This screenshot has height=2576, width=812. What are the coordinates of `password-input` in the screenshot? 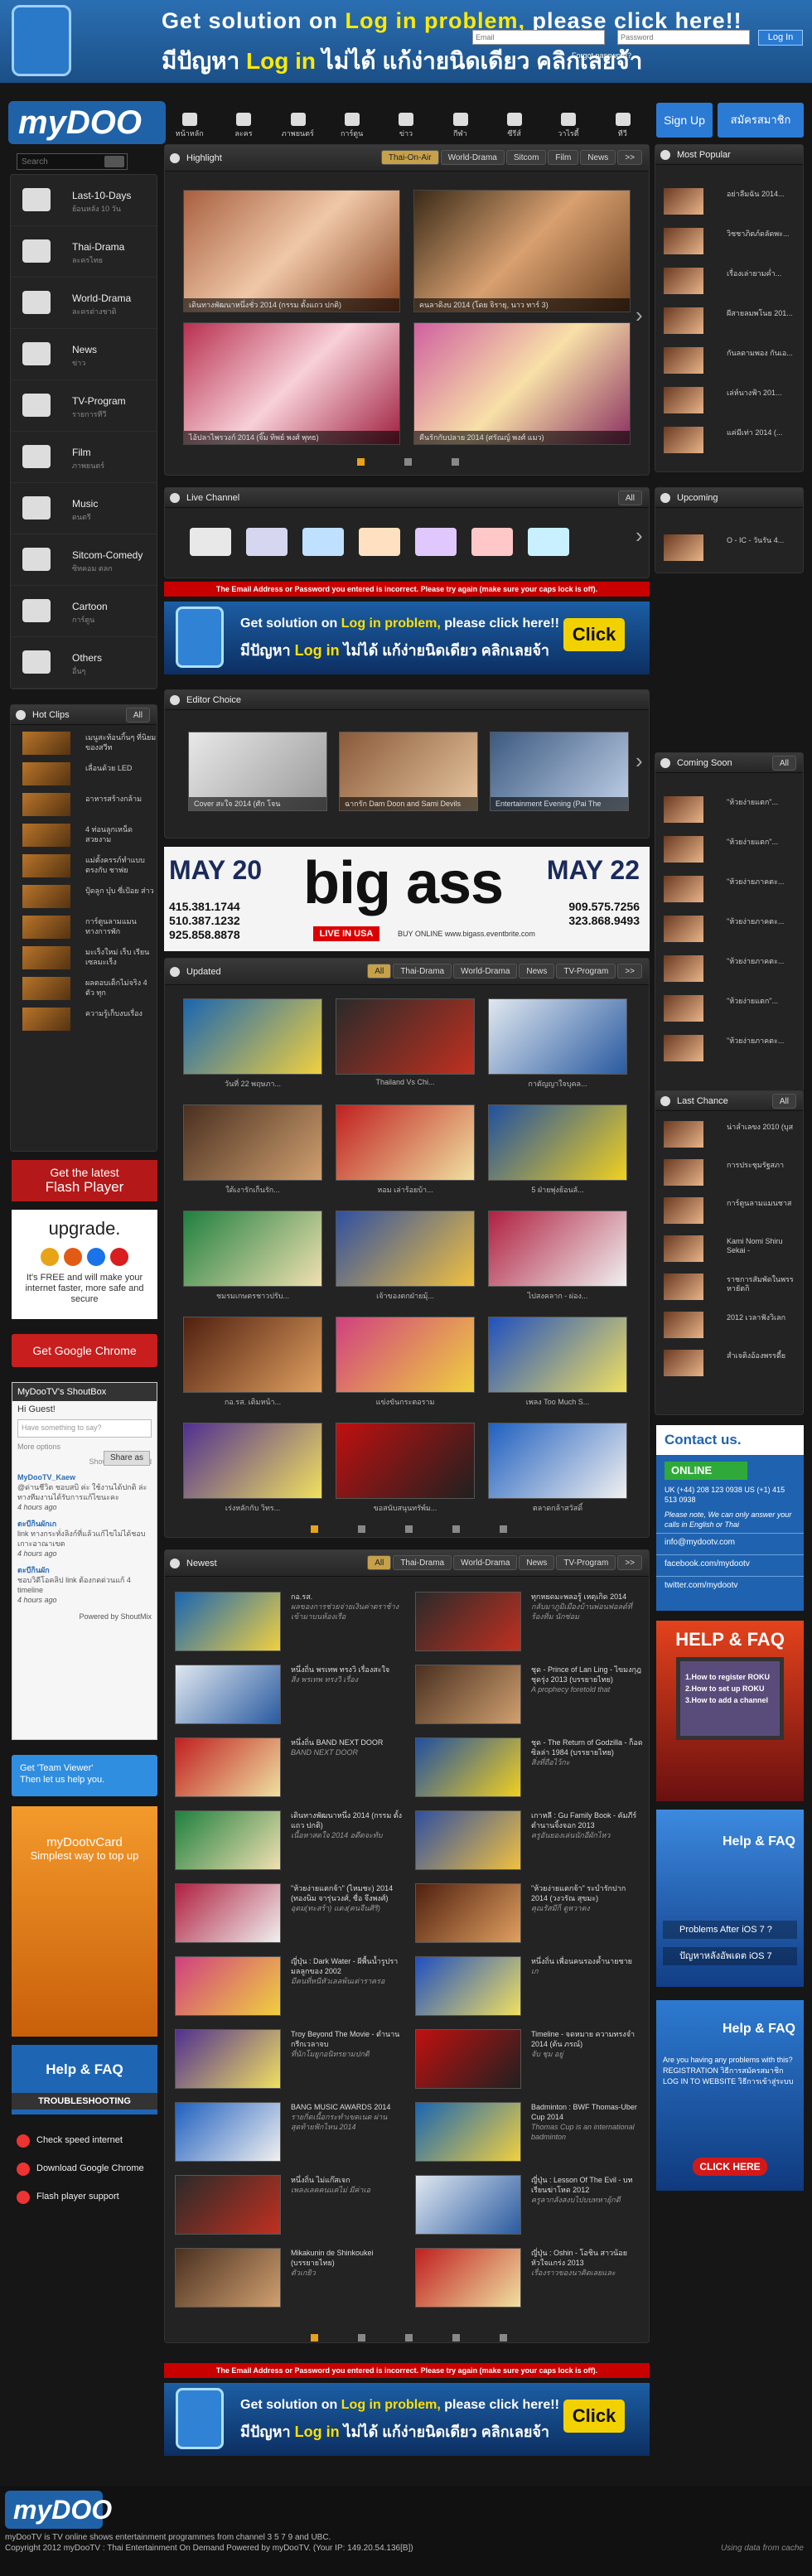 It's located at (683, 37).